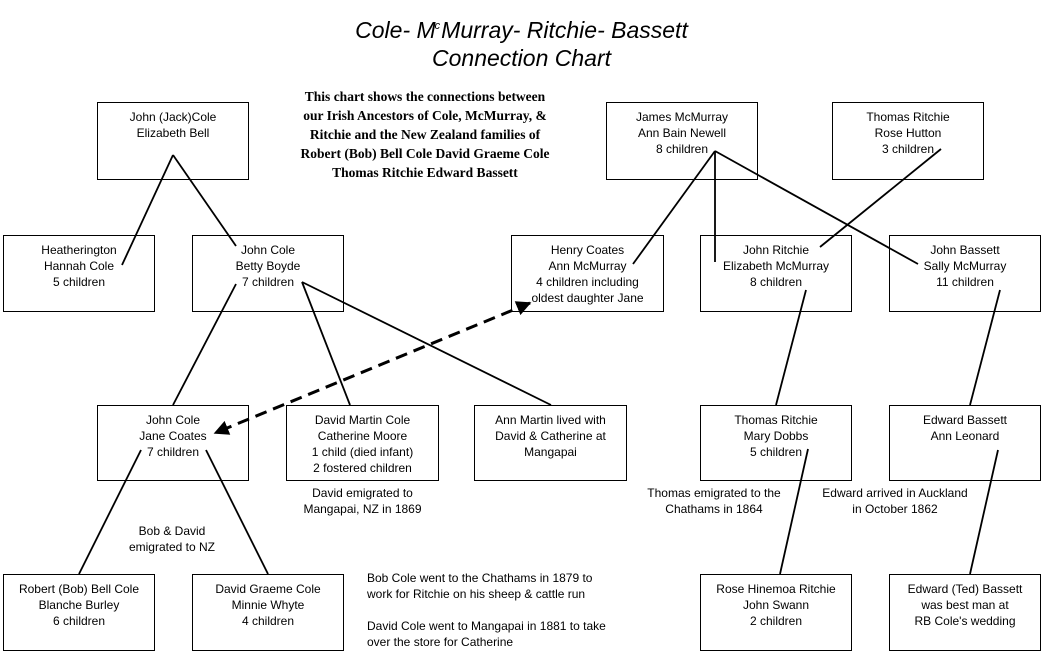 The image size is (1043, 670). I want to click on family-box-heatherington: Heatherington Hannah Cole 5 children, so click(79, 273).